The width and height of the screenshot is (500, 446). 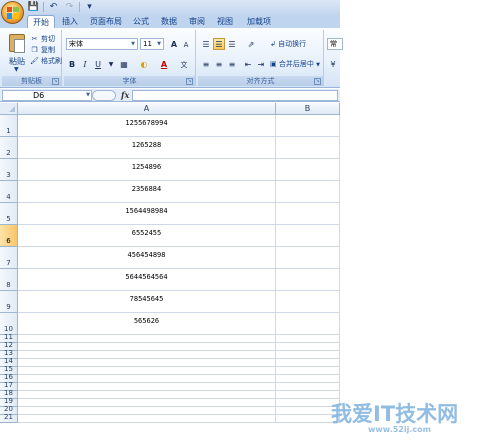 I want to click on align-left-button: ≡, so click(x=206, y=64).